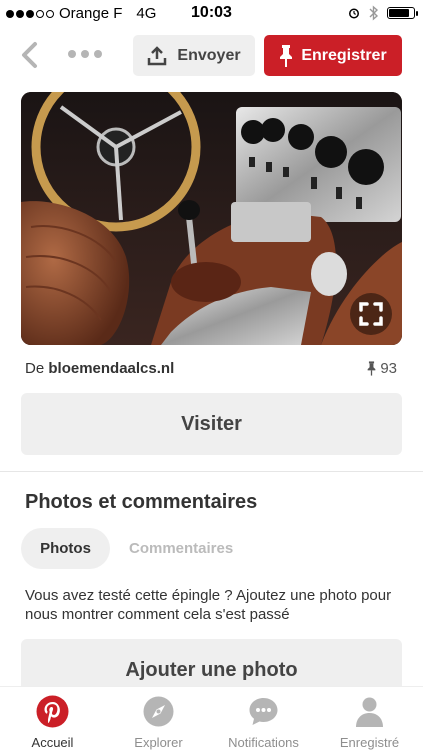 Image resolution: width=423 pixels, height=751 pixels. I want to click on compass-icon, so click(158, 711).